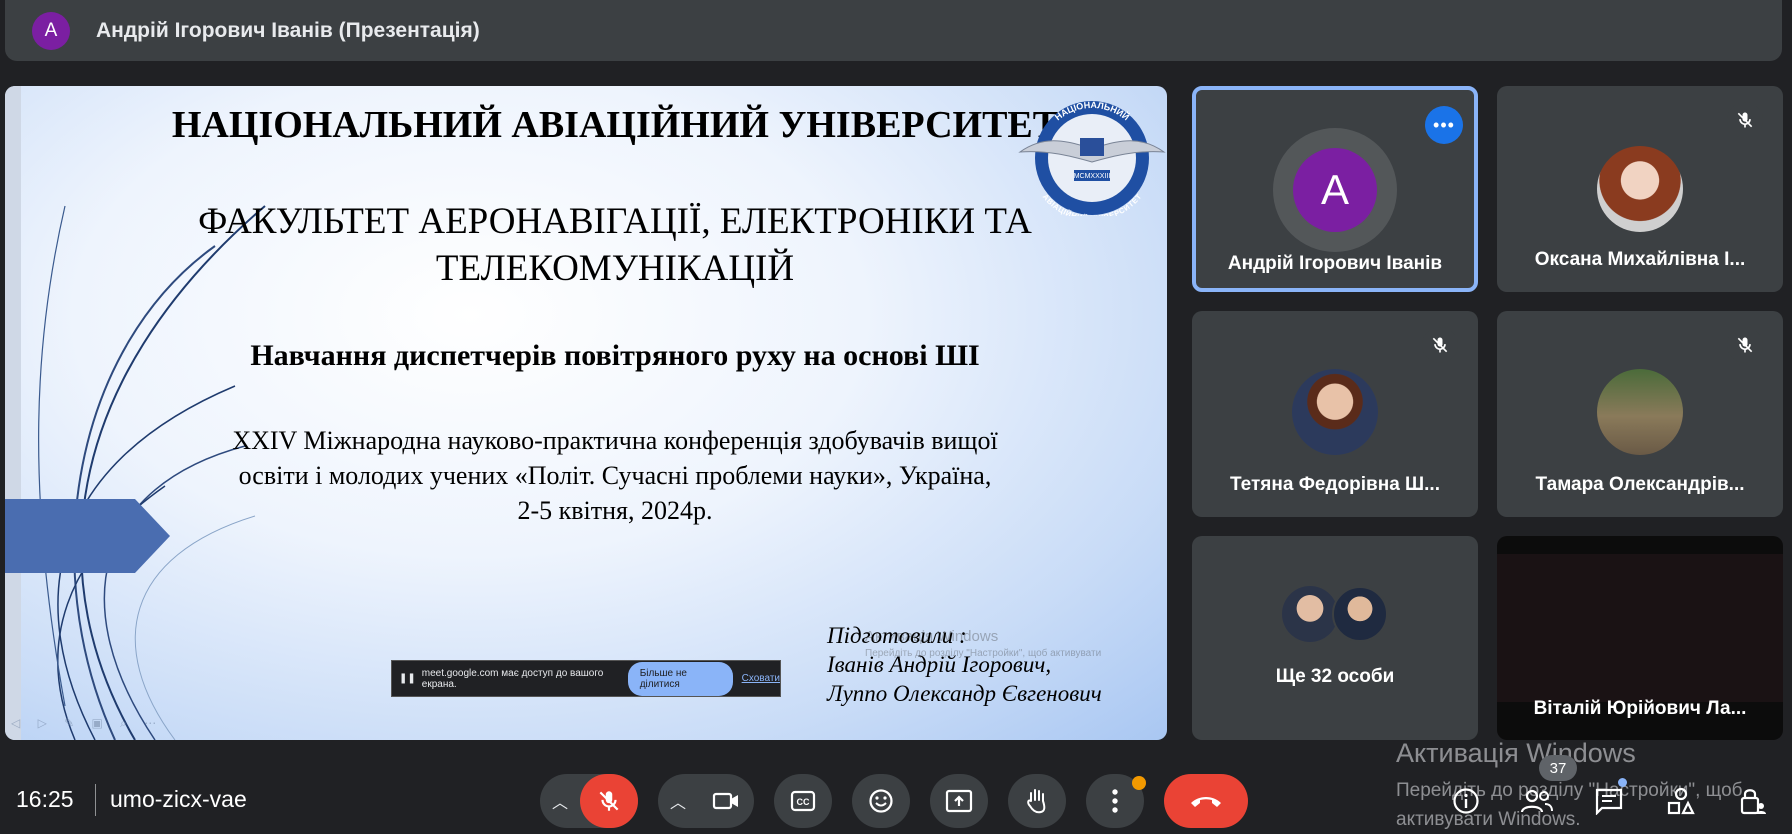  What do you see at coordinates (87, 536) in the screenshot?
I see `slide-arrow-shape` at bounding box center [87, 536].